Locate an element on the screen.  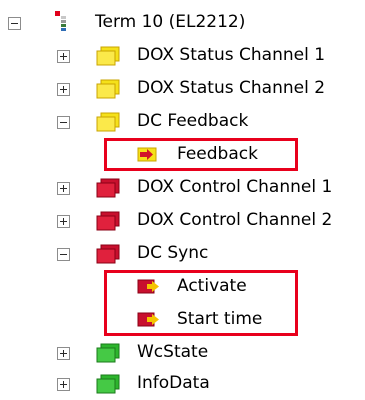
tree-label: Feedback is located at coordinates (217, 154).